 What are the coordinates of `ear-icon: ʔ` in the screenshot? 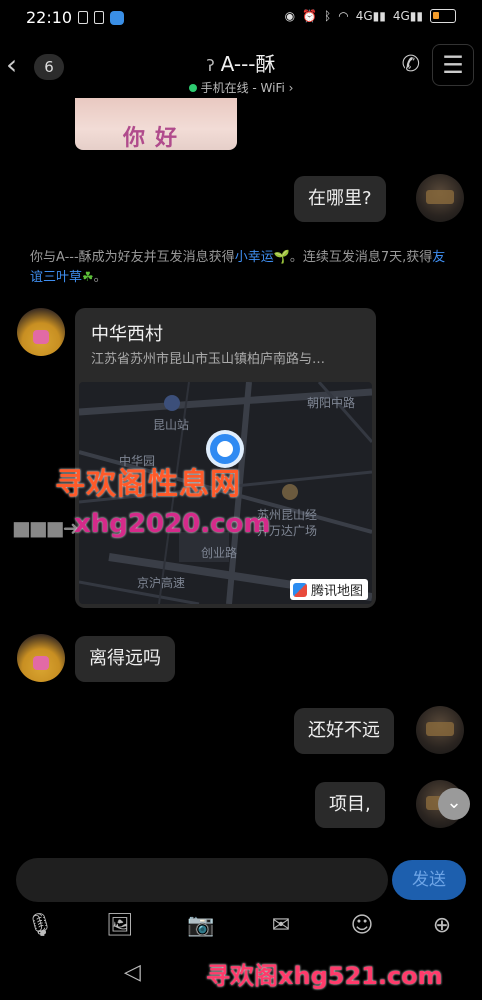 It's located at (210, 65).